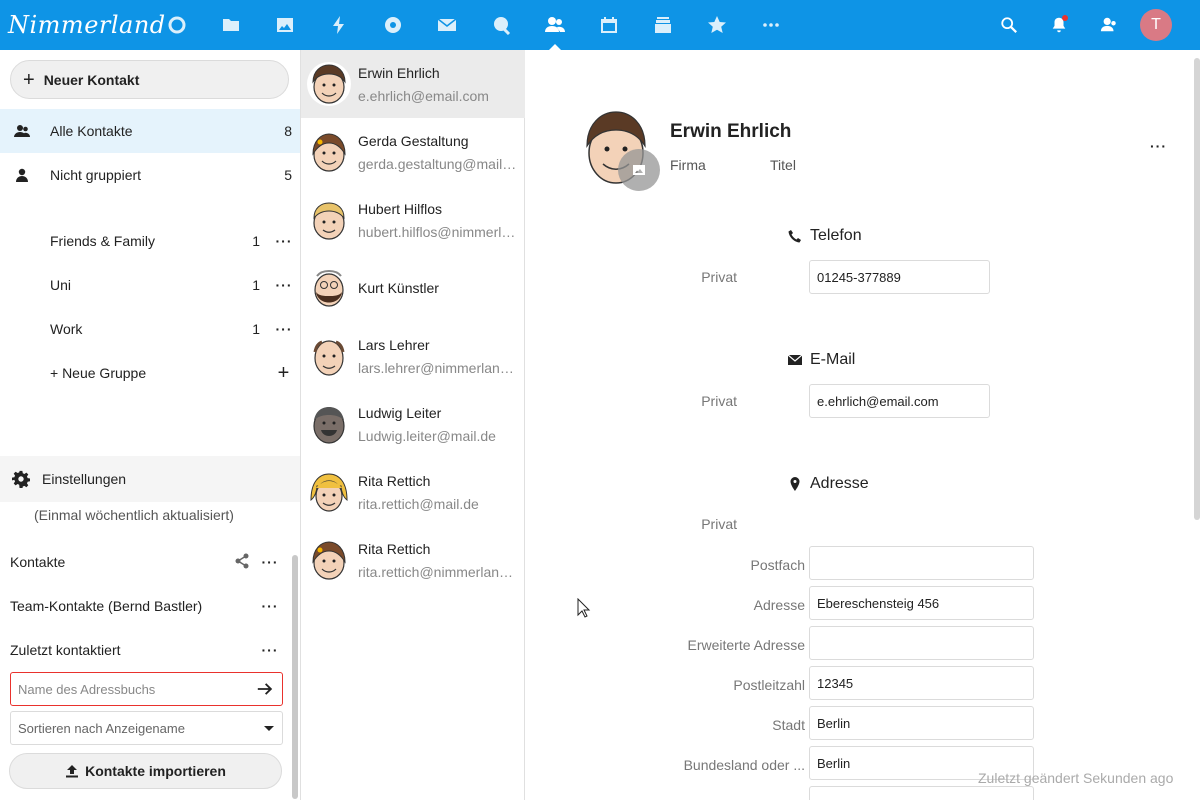  Describe the element at coordinates (663, 25) in the screenshot. I see `deck-icon` at that location.